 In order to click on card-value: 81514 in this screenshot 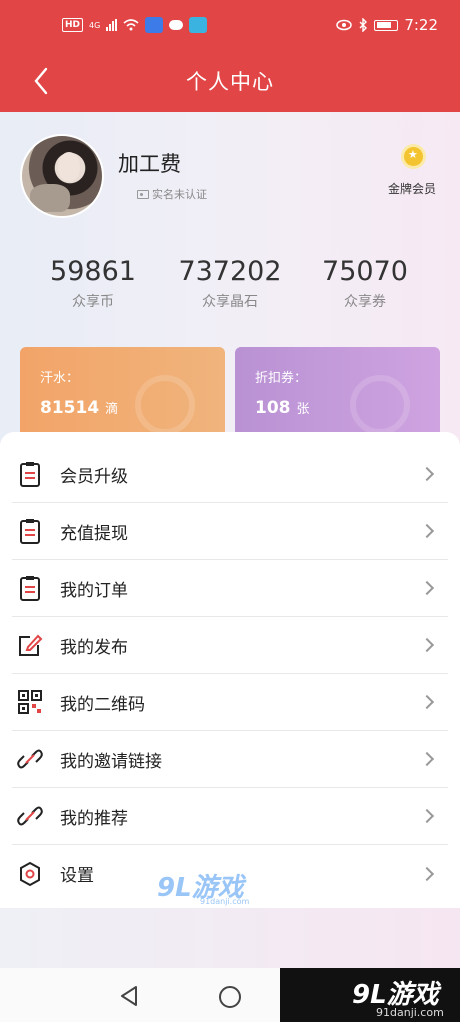, I will do `click(70, 408)`.